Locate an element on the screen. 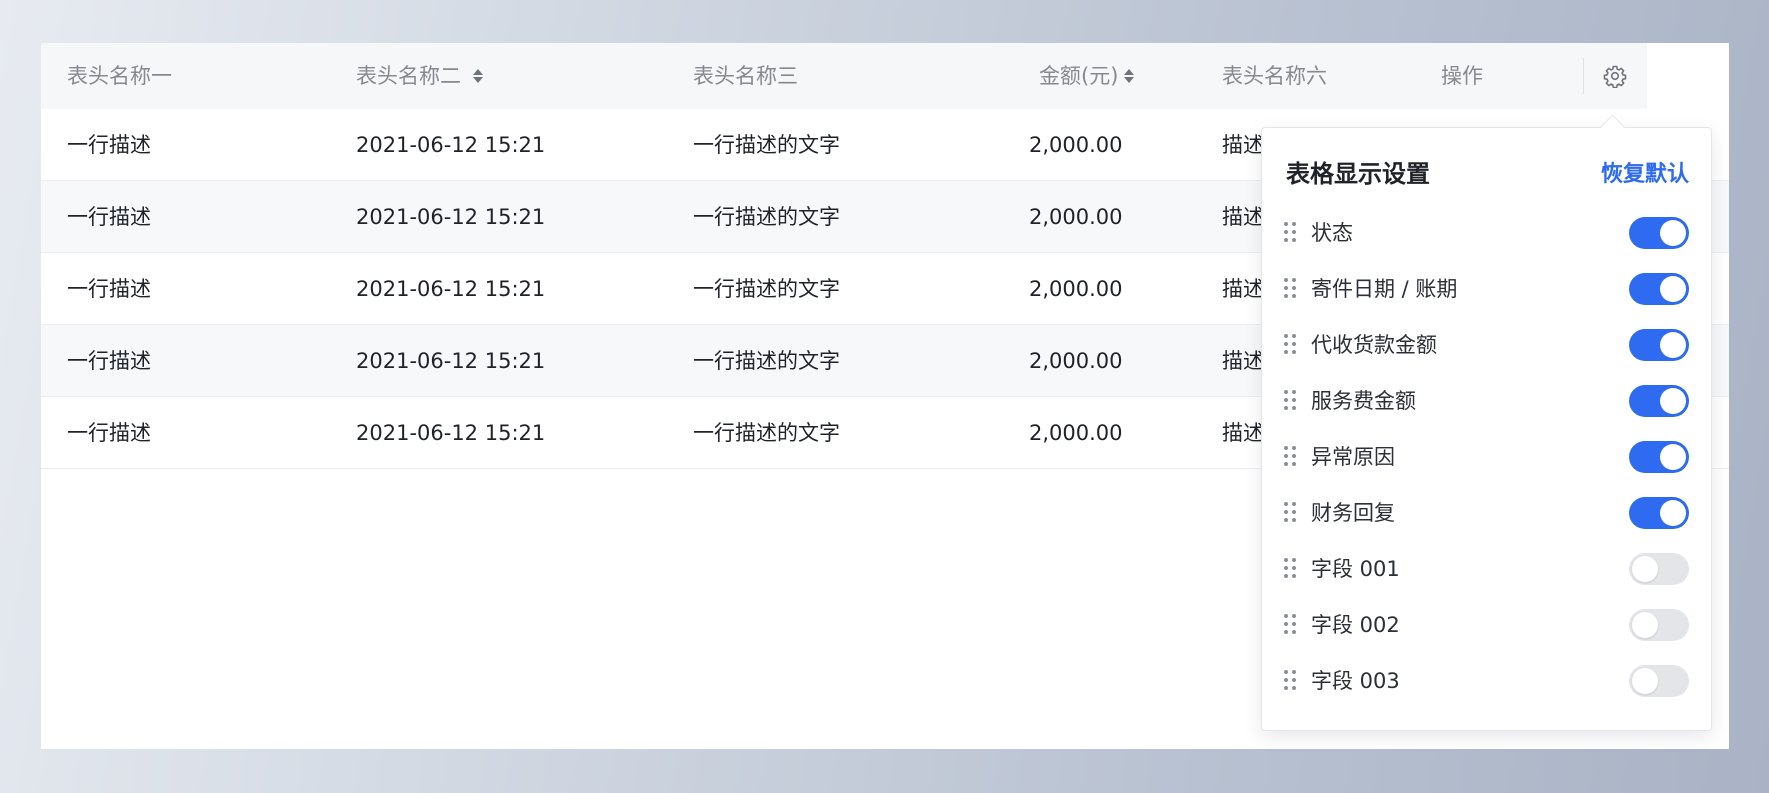  column-setting-item: 异常原因 is located at coordinates (1486, 456).